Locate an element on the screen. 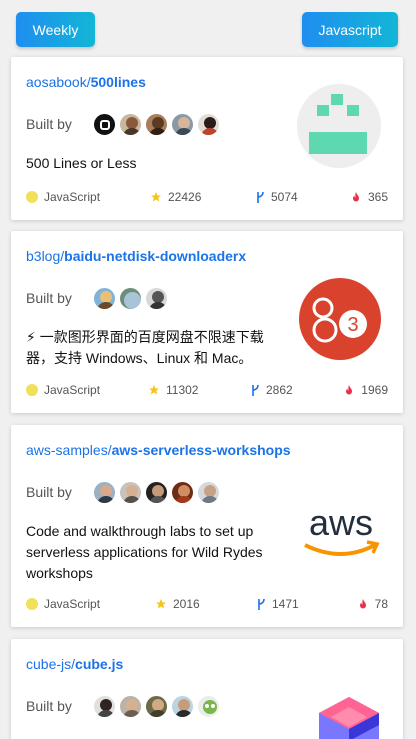 The height and width of the screenshot is (739, 416). repo-title-link: aosabook/500lines is located at coordinates (86, 82).